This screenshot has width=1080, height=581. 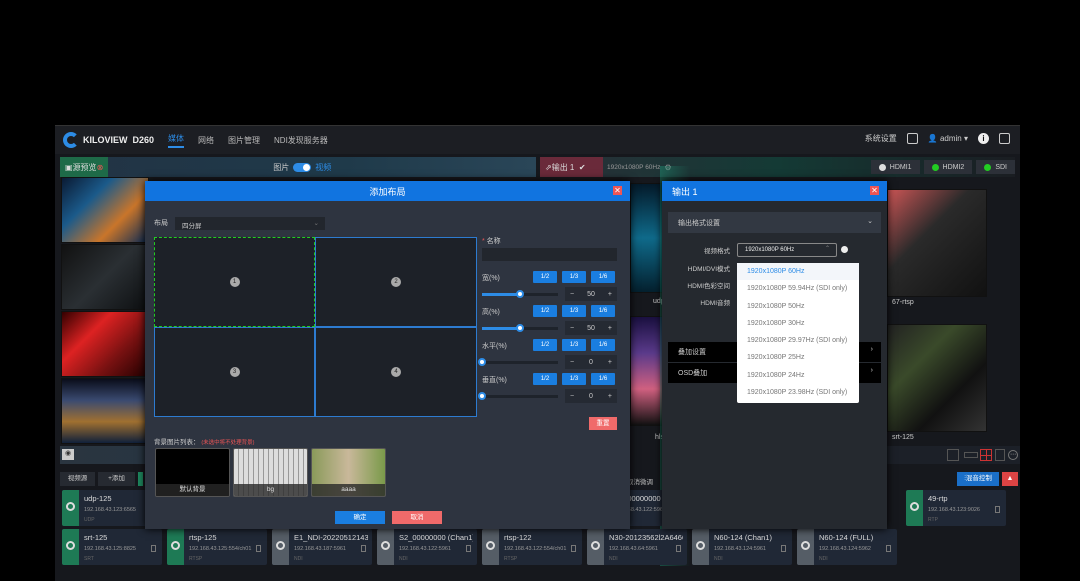 What do you see at coordinates (787, 250) in the screenshot?
I see `video-format-select: 1920x1080P 60Hz ⌃` at bounding box center [787, 250].